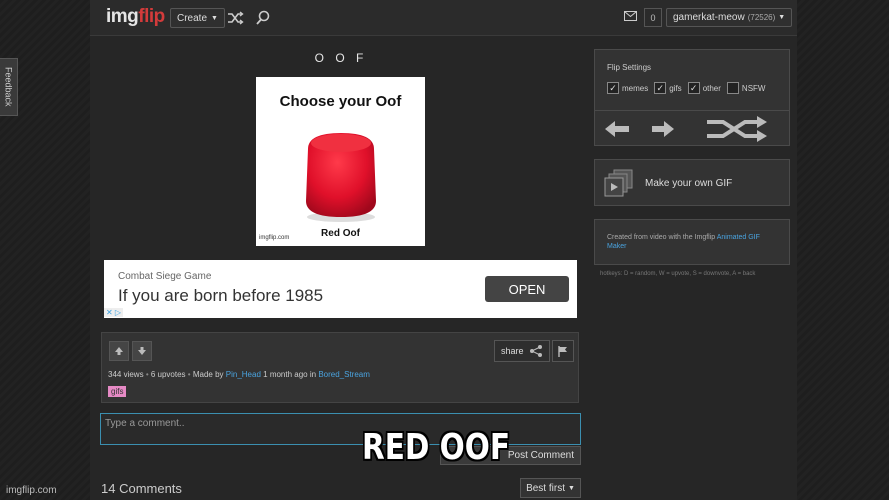 This screenshot has height=500, width=889. I want to click on search-icon, so click(263, 18).